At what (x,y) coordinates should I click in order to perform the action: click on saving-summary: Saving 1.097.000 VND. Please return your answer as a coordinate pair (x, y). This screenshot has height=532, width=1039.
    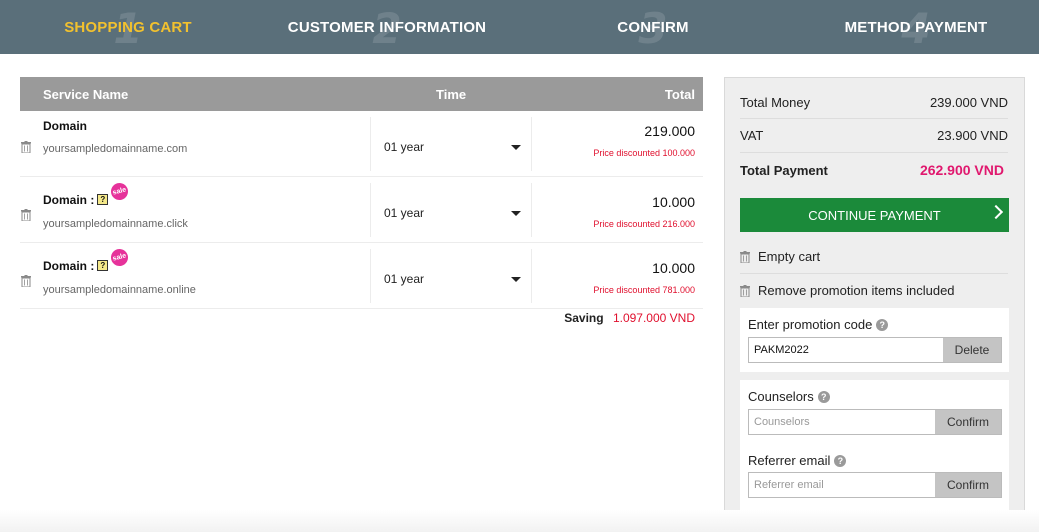
    Looking at the image, I should click on (629, 318).